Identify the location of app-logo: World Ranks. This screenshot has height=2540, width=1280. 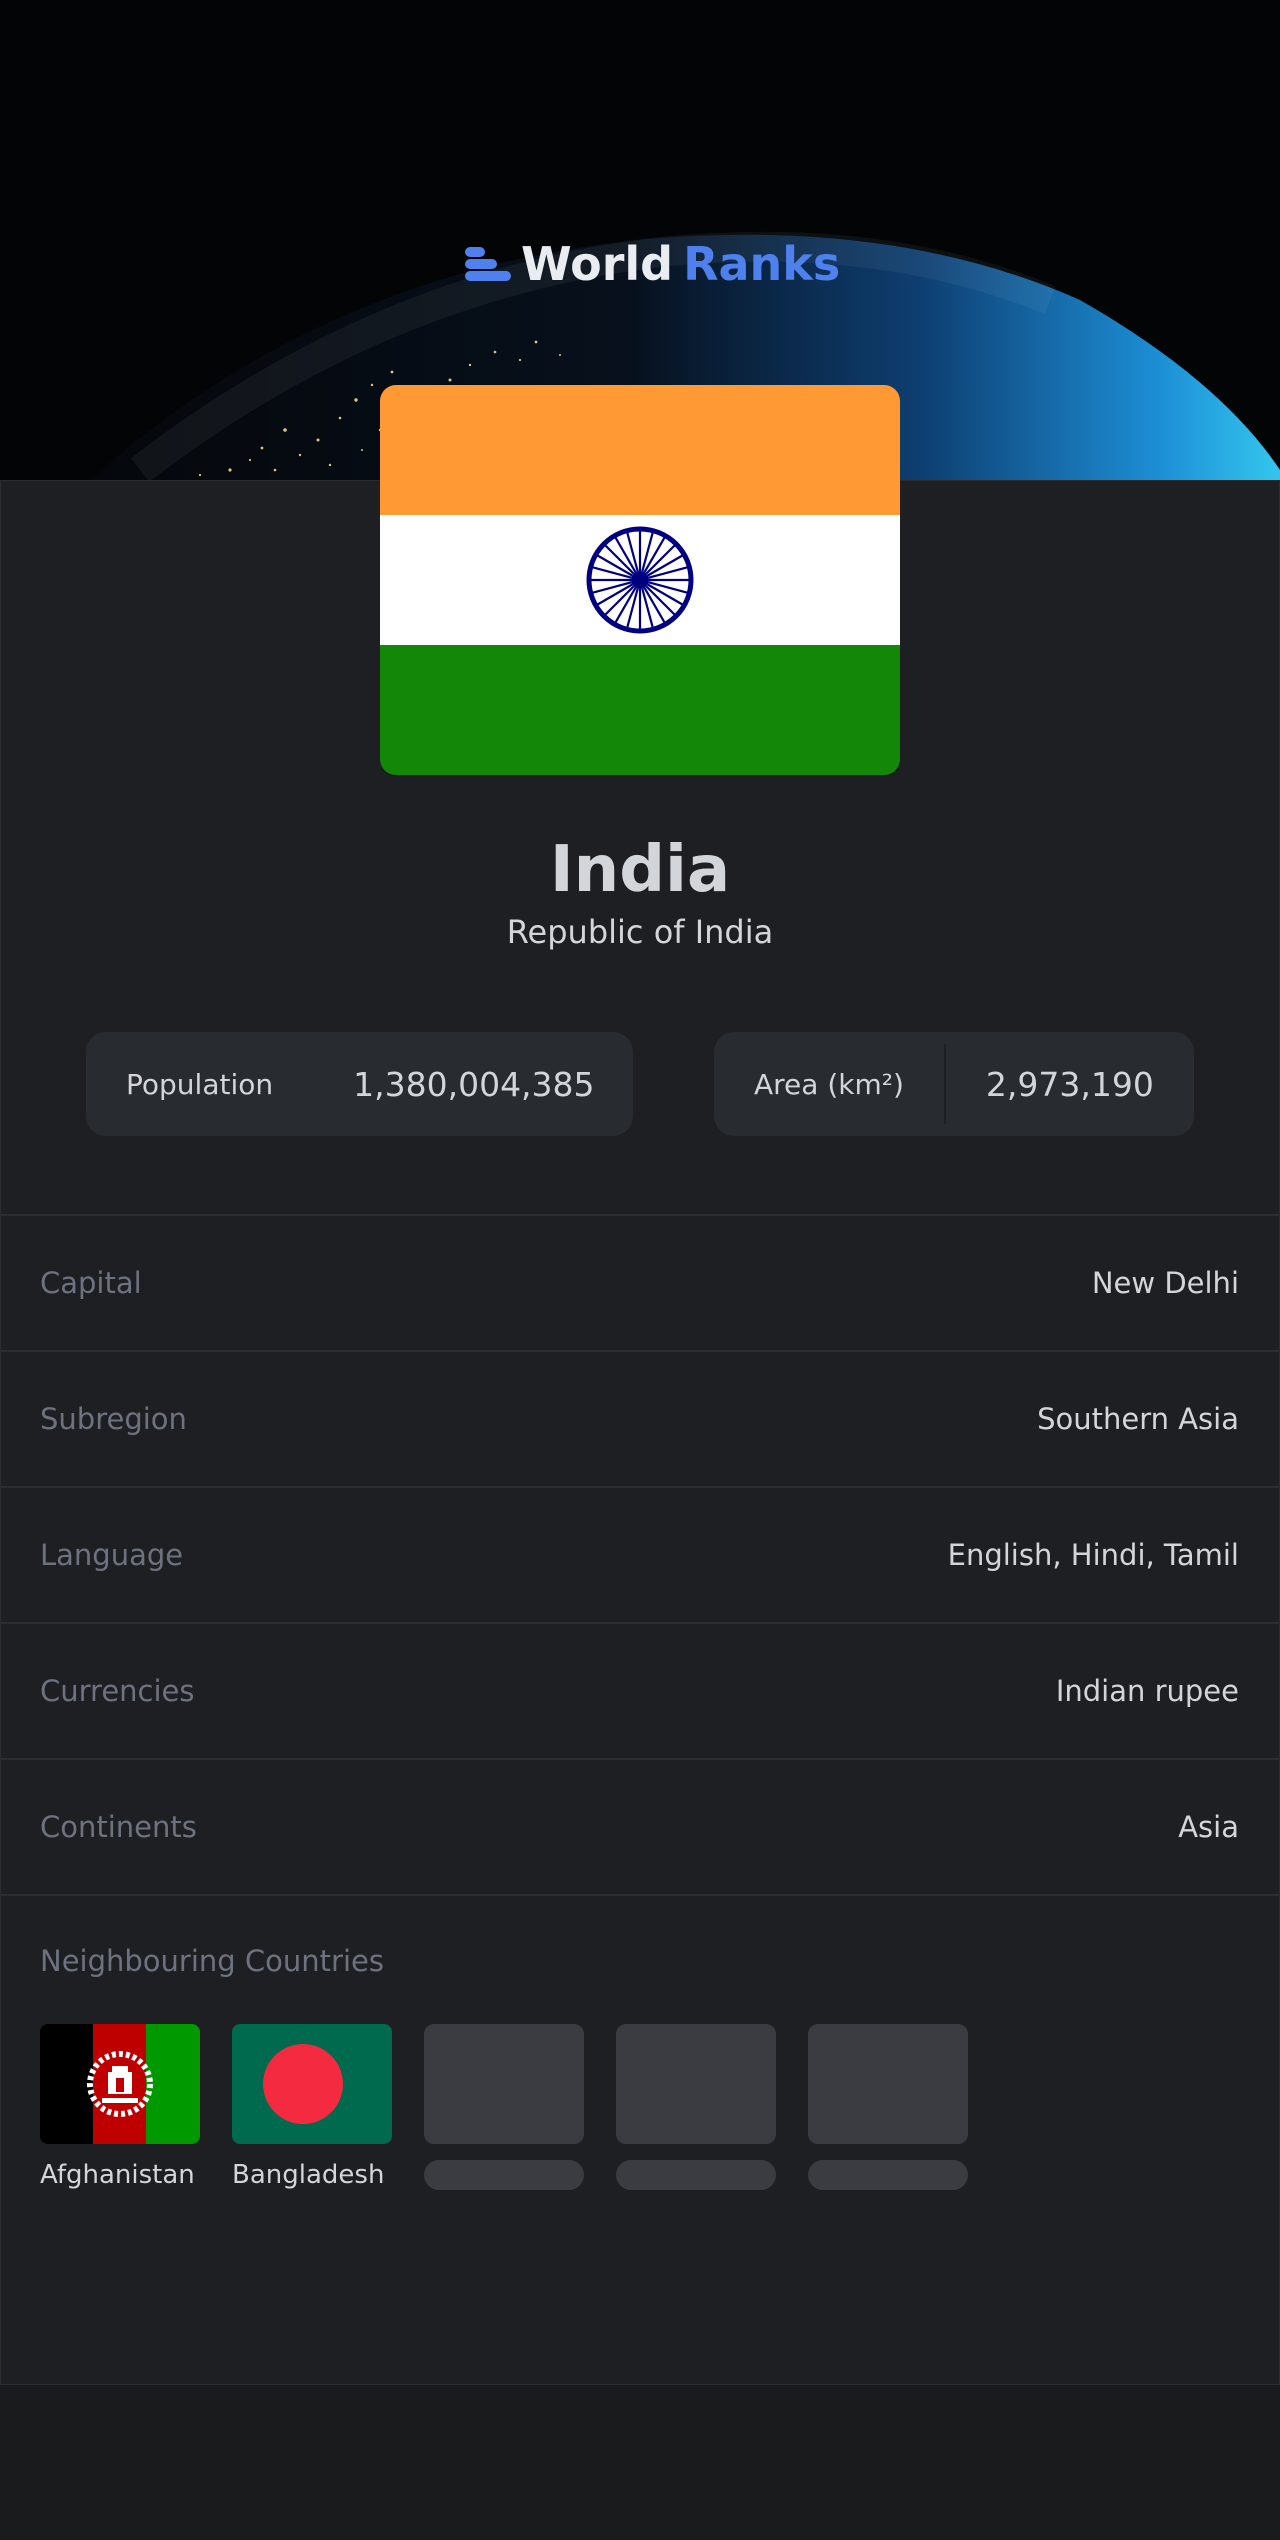
(653, 264).